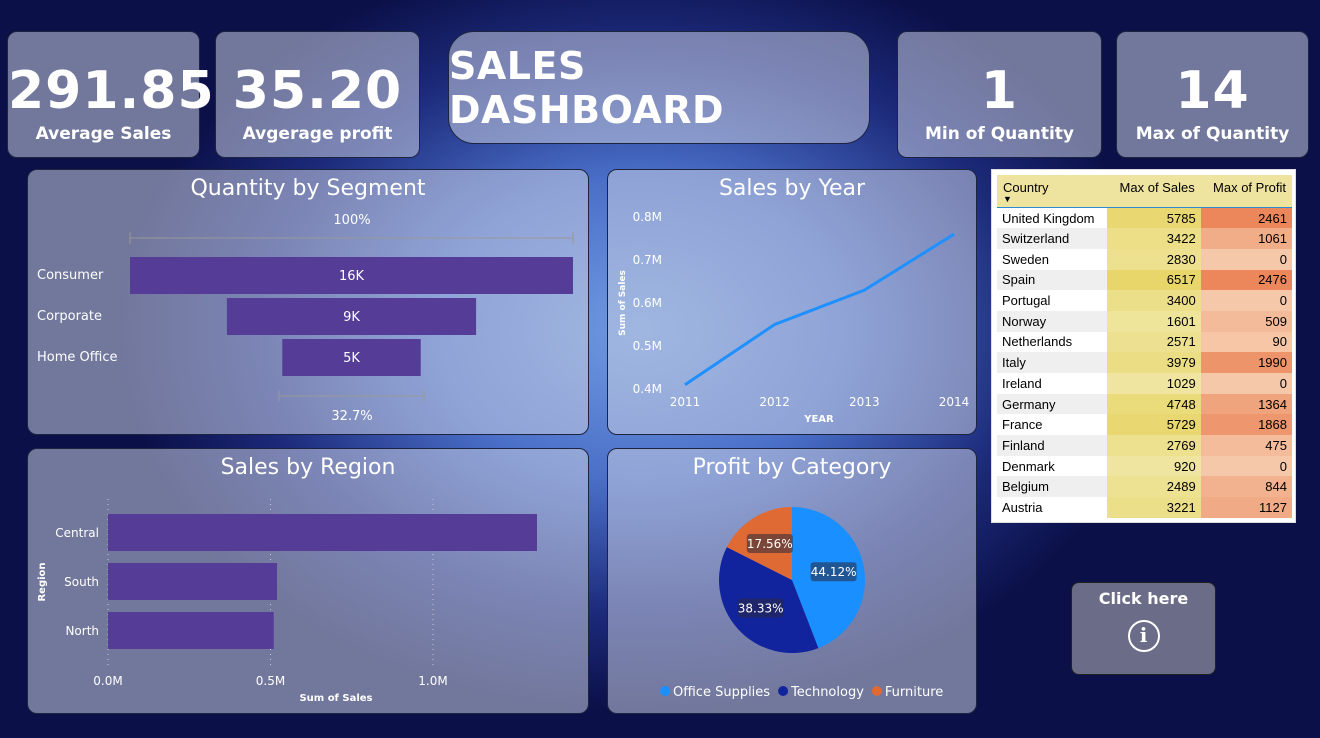  I want to click on table-row: Switzerland 3422 1061, so click(1144, 238).